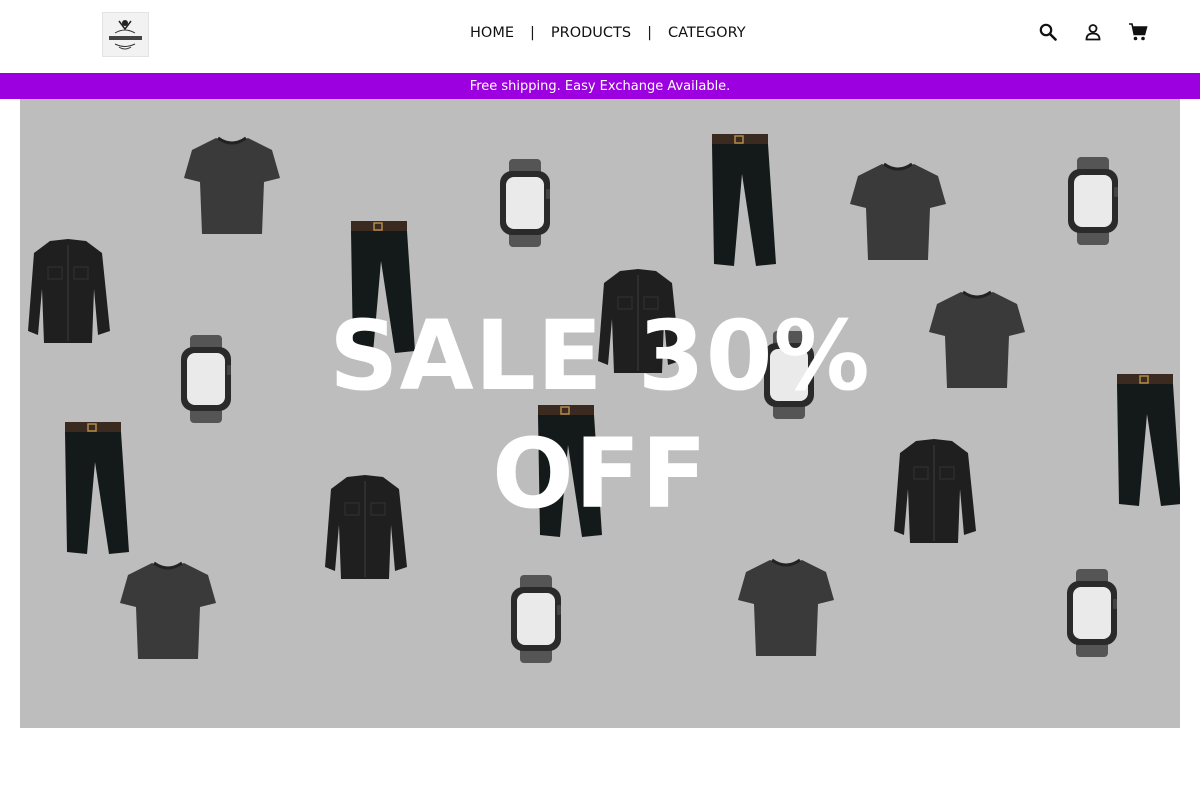 The width and height of the screenshot is (1200, 800). I want to click on user-icon, so click(1093, 32).